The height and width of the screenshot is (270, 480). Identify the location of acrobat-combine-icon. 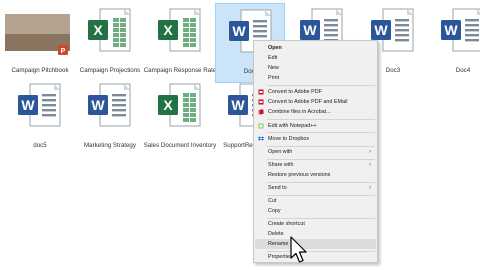
(261, 112).